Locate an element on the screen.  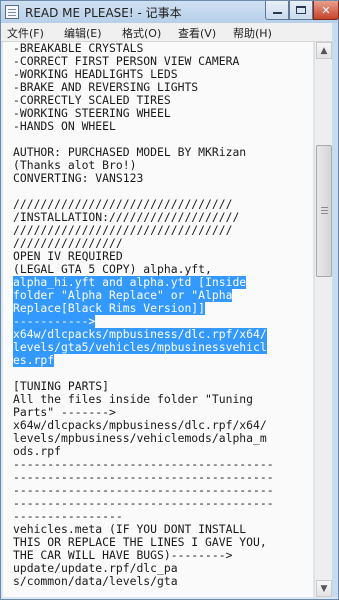
text-line: -BREAKABLE CRYSTALS is located at coordinates (163, 48).